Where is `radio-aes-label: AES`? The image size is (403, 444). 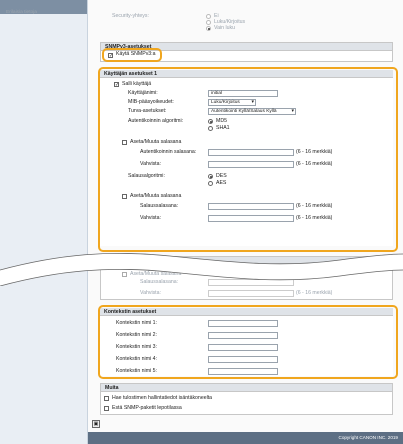
radio-aes-label: AES is located at coordinates (221, 183).